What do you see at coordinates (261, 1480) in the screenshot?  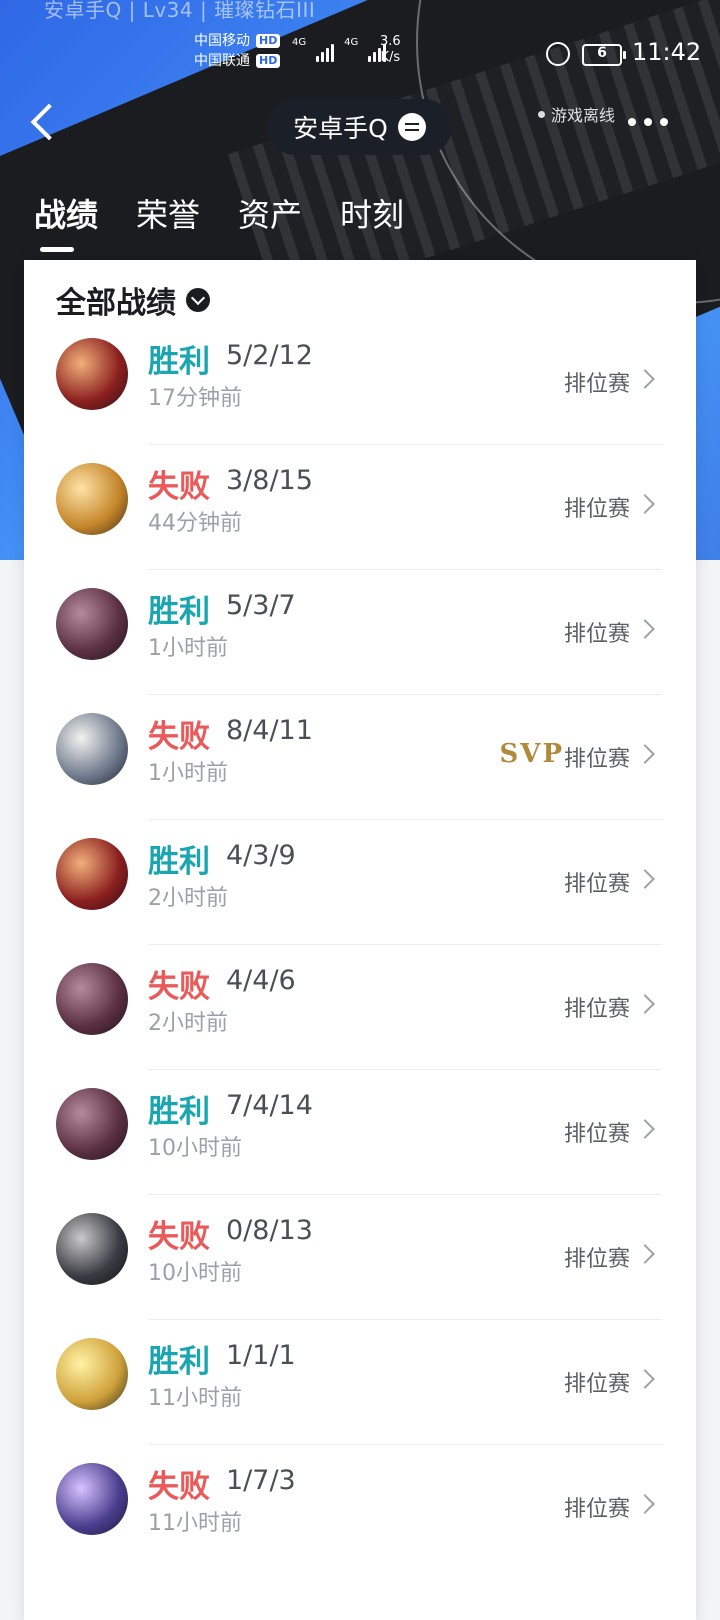 I see `kda: 1/7/3` at bounding box center [261, 1480].